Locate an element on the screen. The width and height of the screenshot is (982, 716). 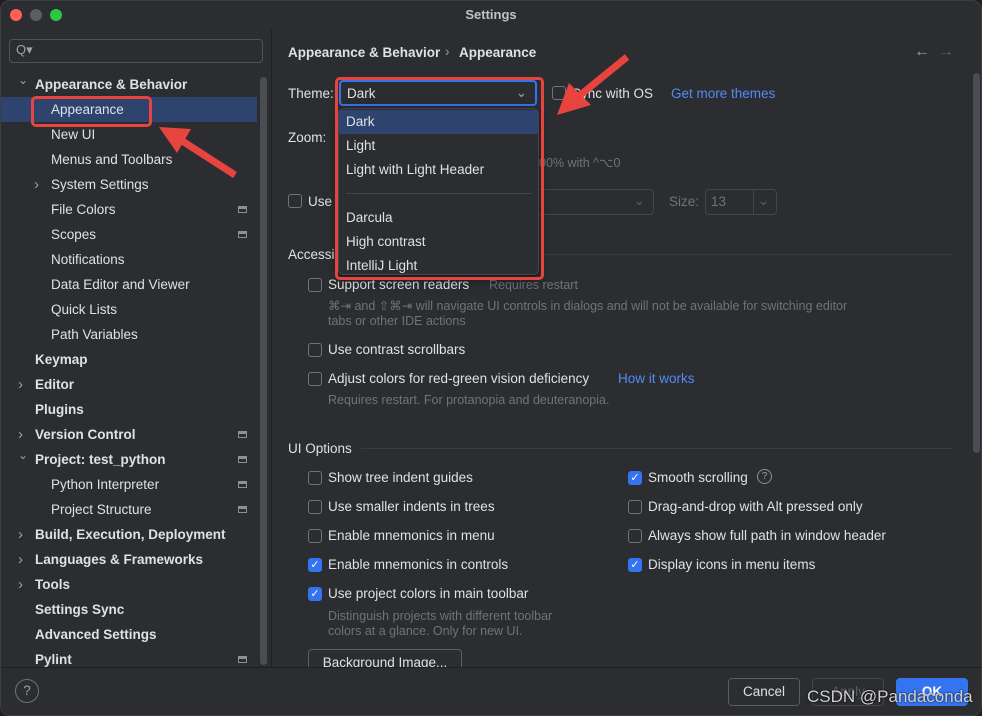
sidebar-item: Settings Sync is located at coordinates (129, 609).